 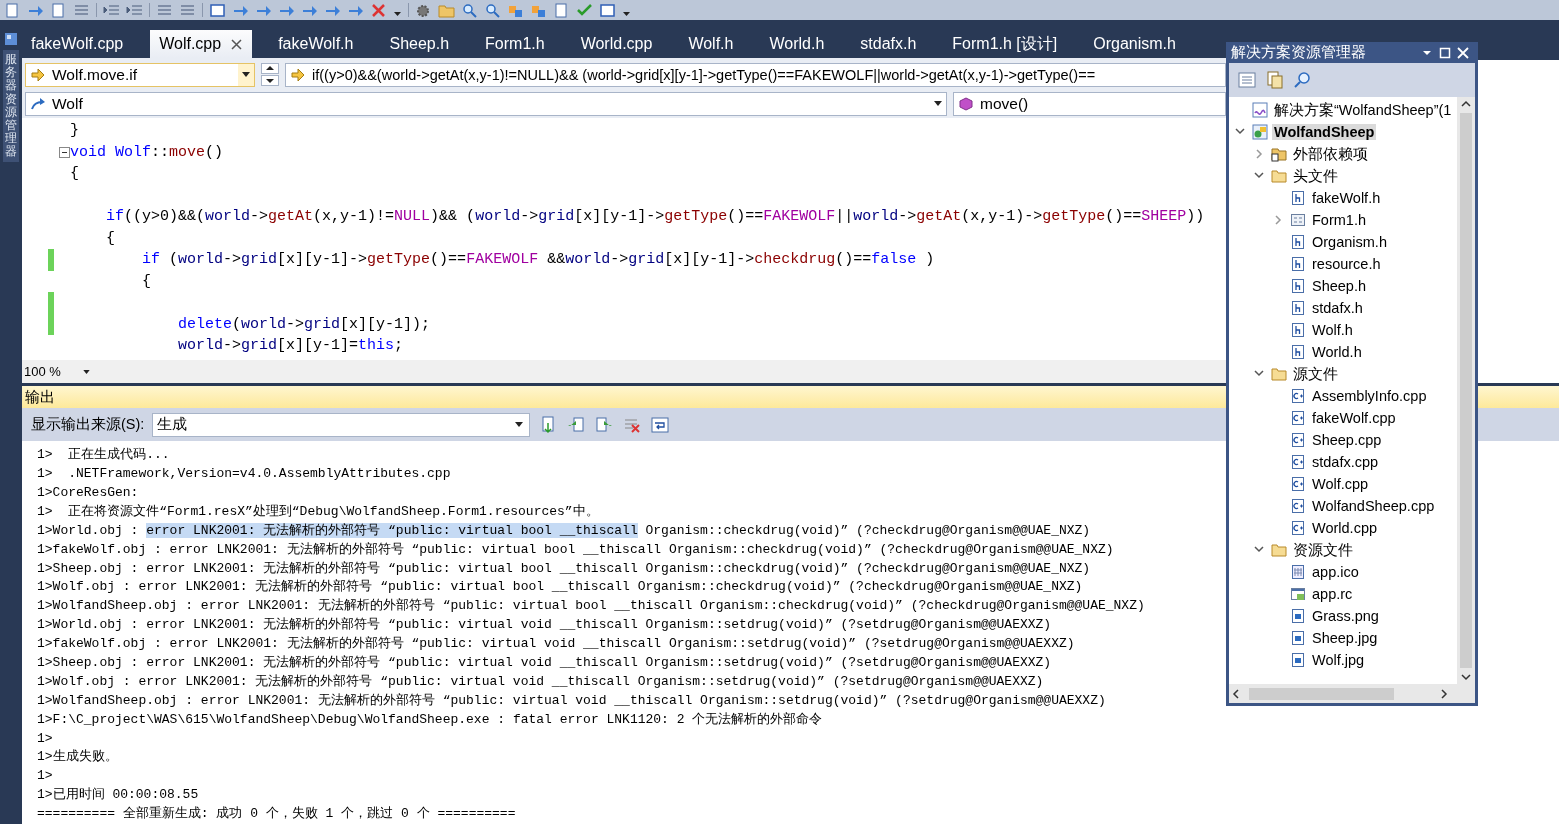 What do you see at coordinates (617, 44) in the screenshot?
I see `file-tab: World.cpp` at bounding box center [617, 44].